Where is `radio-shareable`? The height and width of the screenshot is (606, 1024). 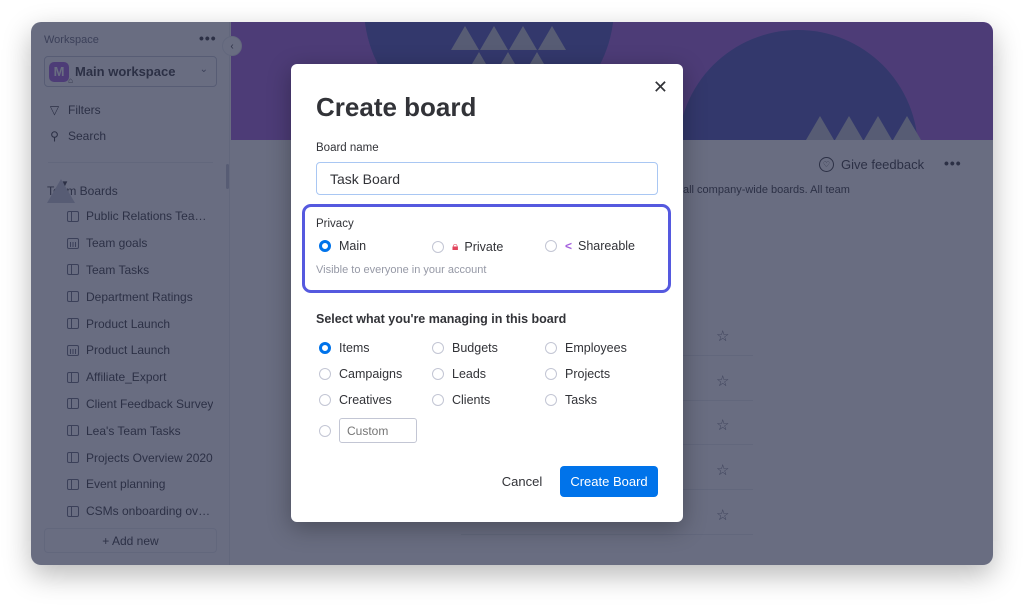 radio-shareable is located at coordinates (551, 246).